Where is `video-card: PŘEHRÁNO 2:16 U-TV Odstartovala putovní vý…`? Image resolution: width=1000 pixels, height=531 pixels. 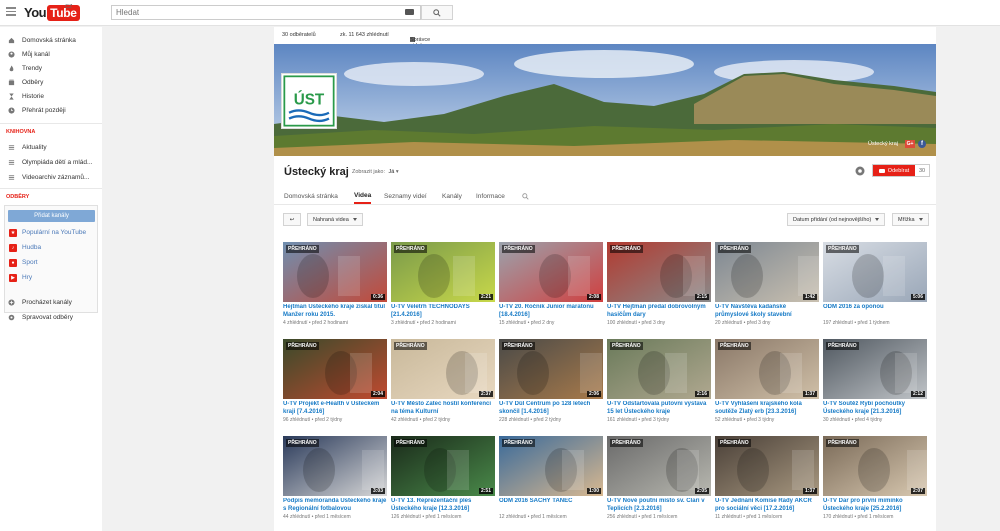
video-card: PŘEHRÁNO 2:16 U-TV Odstartovala putovní vý… is located at coordinates (659, 381).